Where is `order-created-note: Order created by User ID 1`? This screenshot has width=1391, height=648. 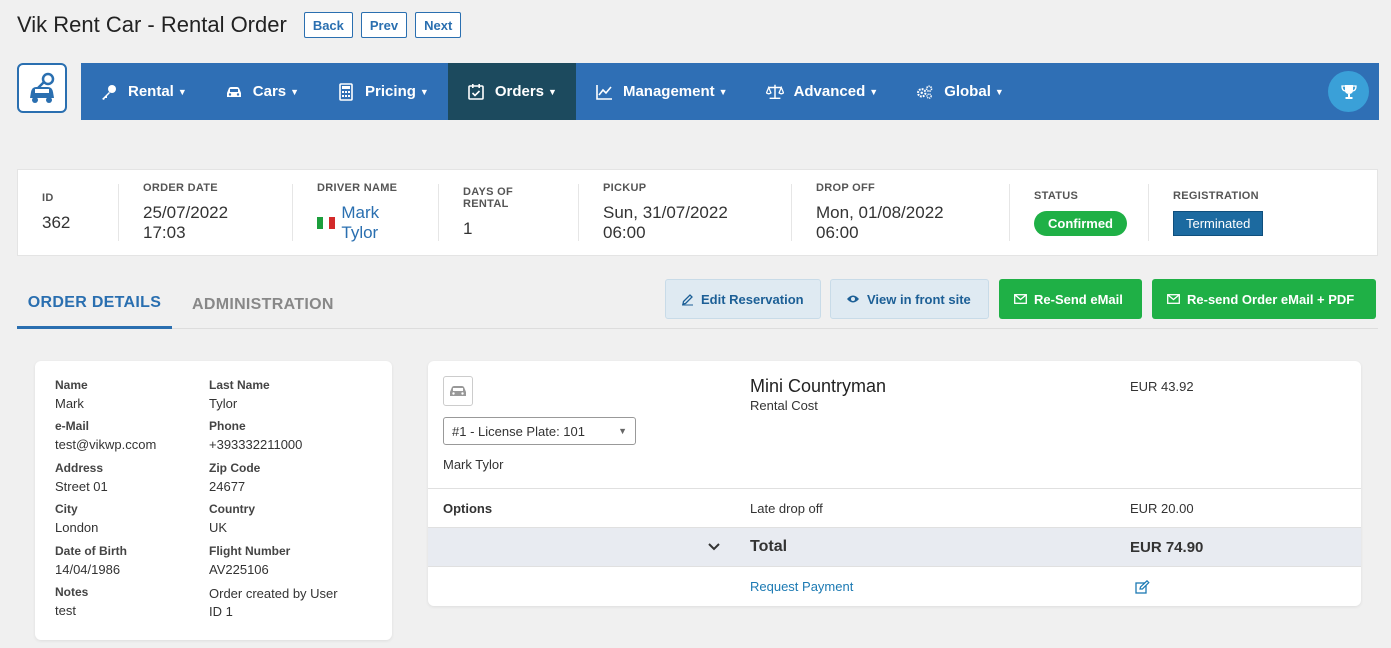 order-created-note: Order created by User ID 1 is located at coordinates (273, 603).